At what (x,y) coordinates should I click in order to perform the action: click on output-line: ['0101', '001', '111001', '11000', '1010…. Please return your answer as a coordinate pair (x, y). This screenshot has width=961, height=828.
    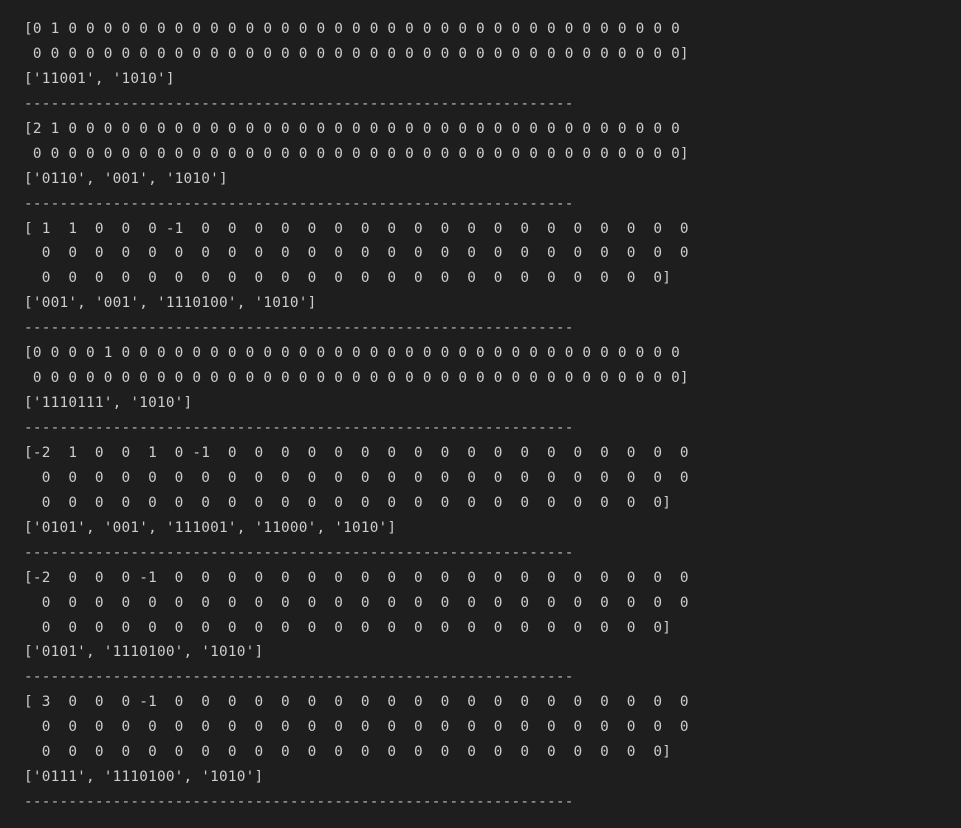
    Looking at the image, I should click on (210, 527).